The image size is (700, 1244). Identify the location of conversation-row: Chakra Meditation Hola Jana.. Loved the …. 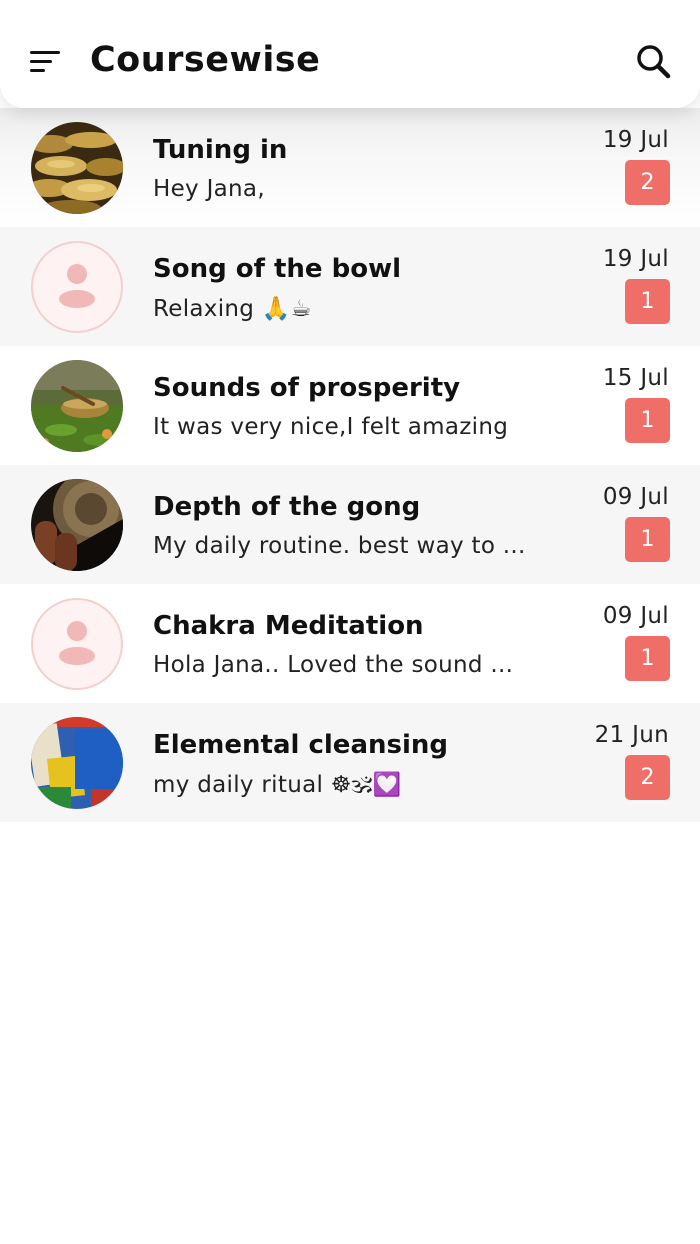
(350, 643).